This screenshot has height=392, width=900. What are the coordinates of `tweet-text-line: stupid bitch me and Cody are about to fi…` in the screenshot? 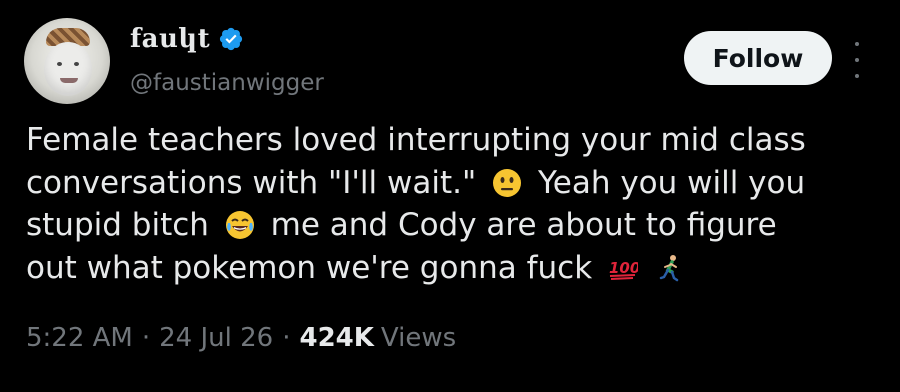 It's located at (401, 225).